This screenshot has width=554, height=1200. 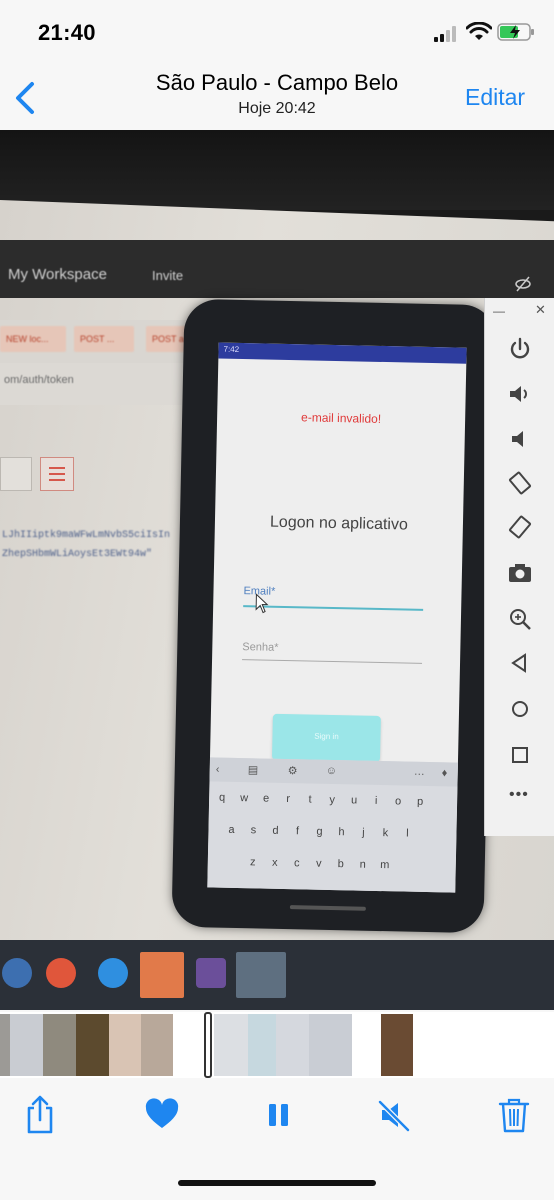 I want to click on token-text: ZhepSHbmWLiAoysEt3EWt94w", so click(x=77, y=554).